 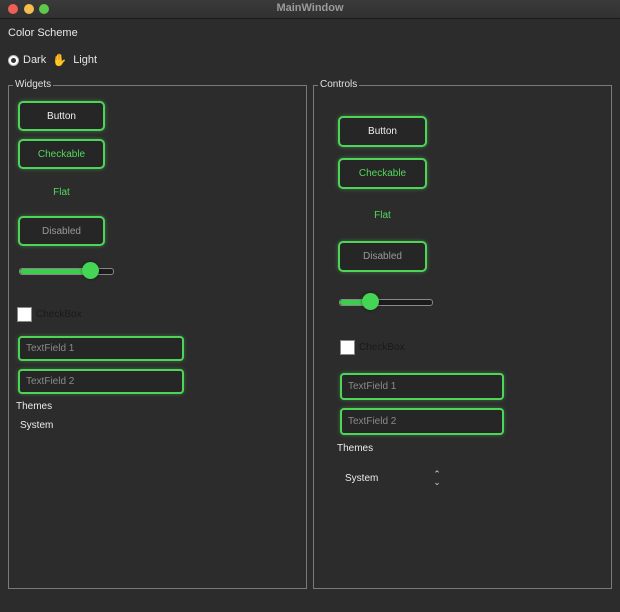 What do you see at coordinates (90, 270) in the screenshot?
I see `widgets-slider-handle` at bounding box center [90, 270].